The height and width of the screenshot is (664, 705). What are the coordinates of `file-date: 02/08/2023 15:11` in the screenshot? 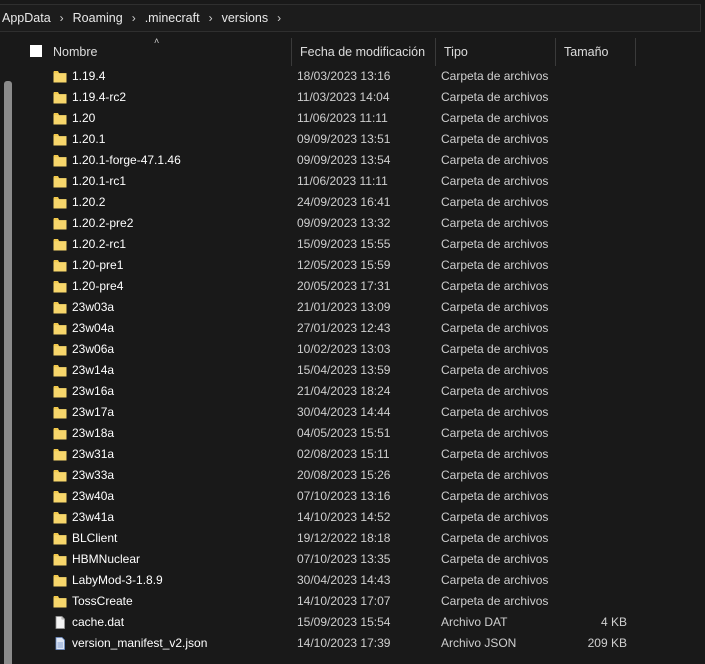 It's located at (343, 454).